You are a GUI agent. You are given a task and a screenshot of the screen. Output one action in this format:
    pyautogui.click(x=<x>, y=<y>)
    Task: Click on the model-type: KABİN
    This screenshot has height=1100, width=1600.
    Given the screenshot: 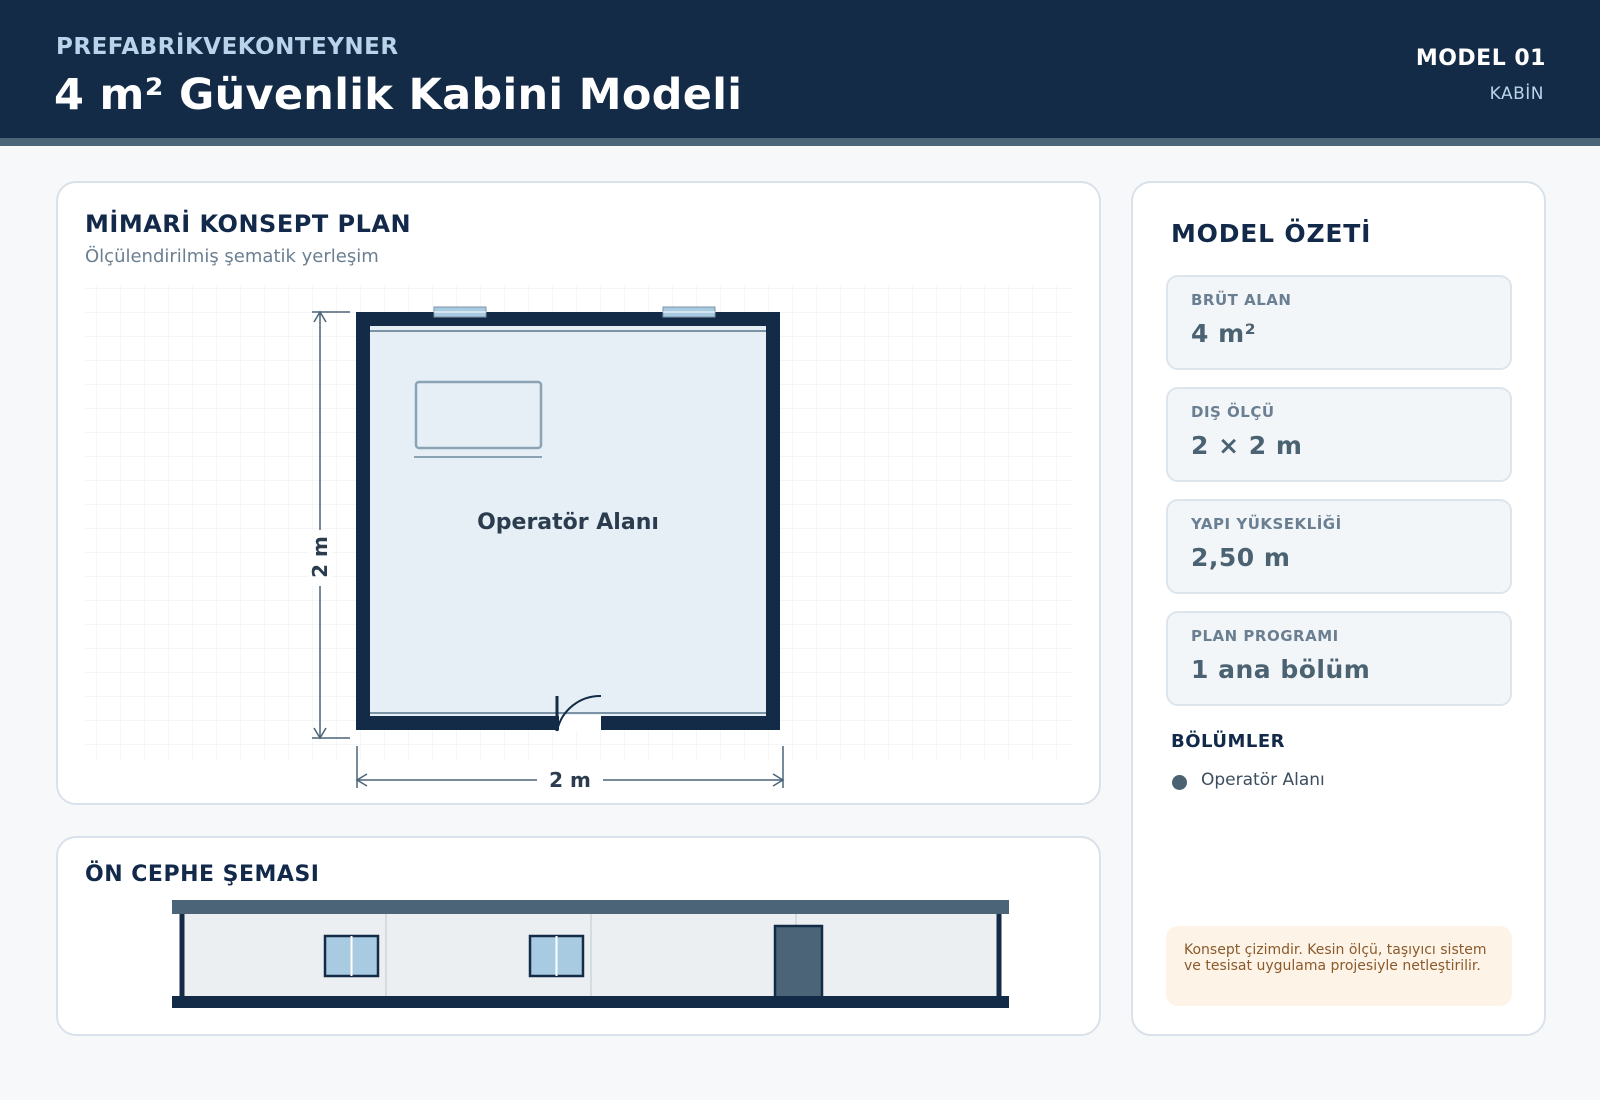 What is the action you would take?
    pyautogui.click(x=1516, y=94)
    